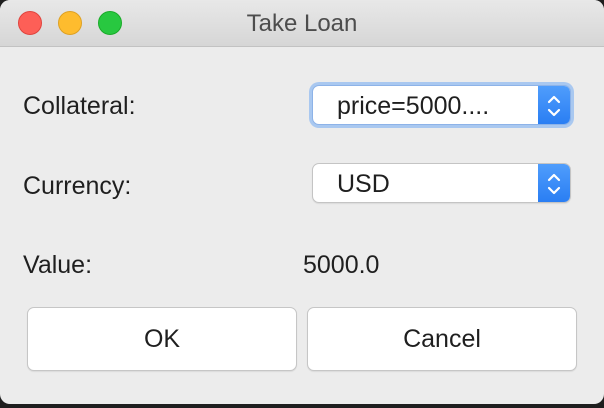 The width and height of the screenshot is (604, 408). Describe the element at coordinates (58, 265) in the screenshot. I see `value-label: Value:` at that location.